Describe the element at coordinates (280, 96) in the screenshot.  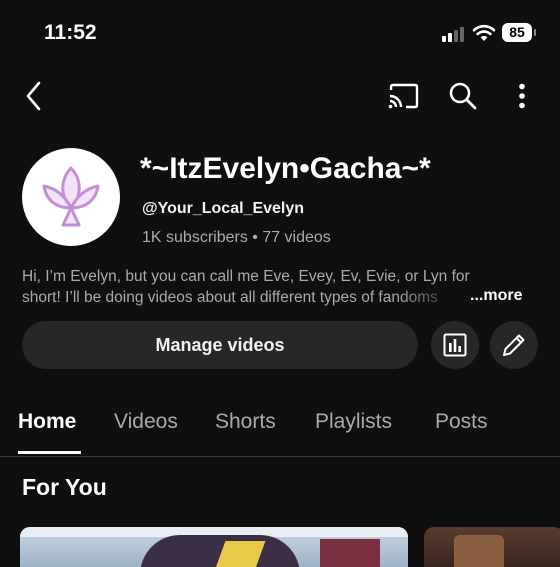
I see `top-app-bar` at that location.